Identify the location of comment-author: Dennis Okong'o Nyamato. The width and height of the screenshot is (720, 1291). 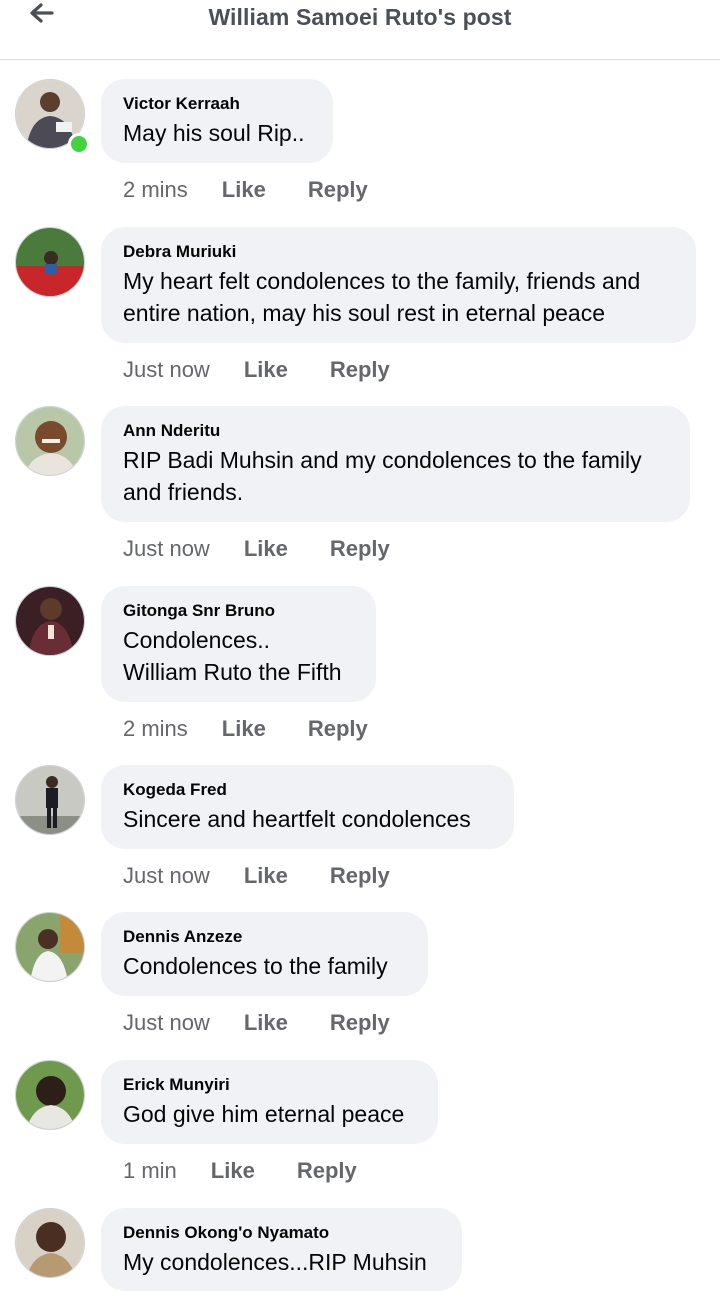
(281, 1233).